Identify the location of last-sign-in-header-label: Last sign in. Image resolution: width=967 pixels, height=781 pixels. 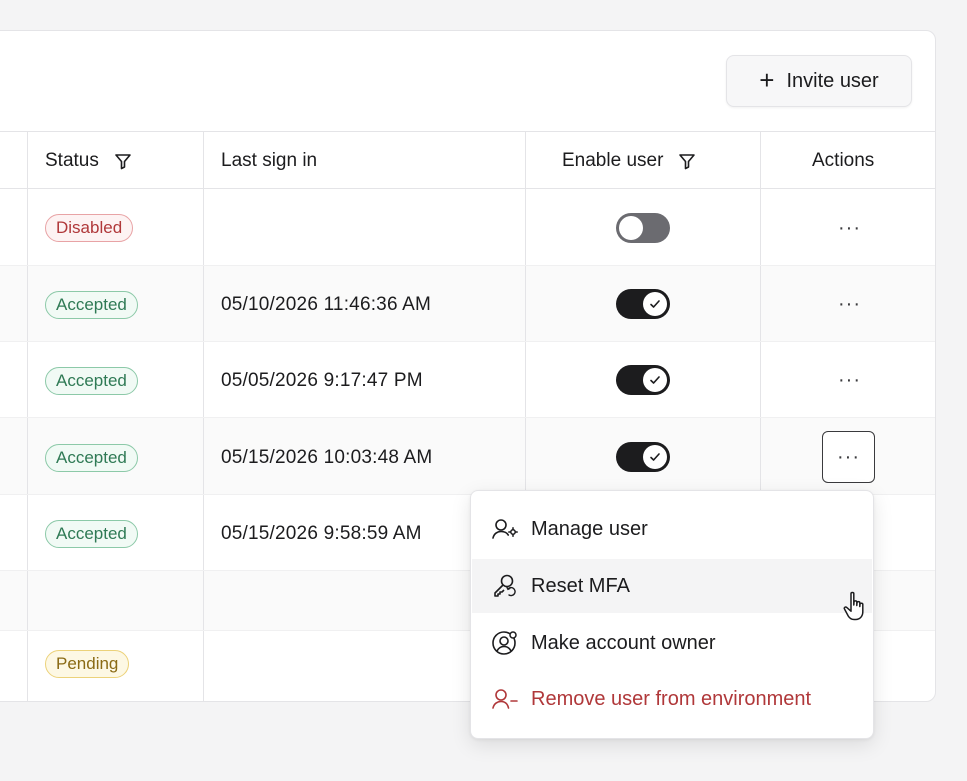
(269, 160).